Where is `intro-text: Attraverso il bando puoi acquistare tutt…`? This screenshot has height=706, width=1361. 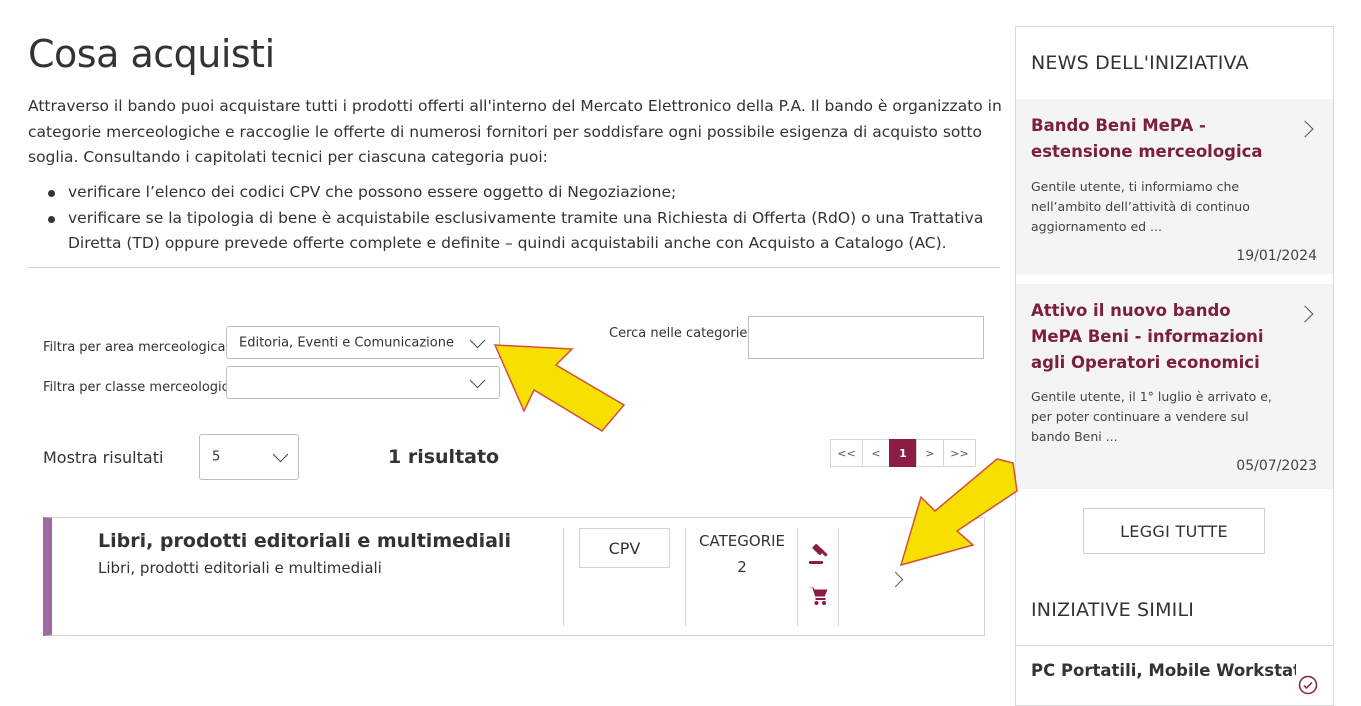 intro-text: Attraverso il bando puoi acquistare tutt… is located at coordinates (515, 131).